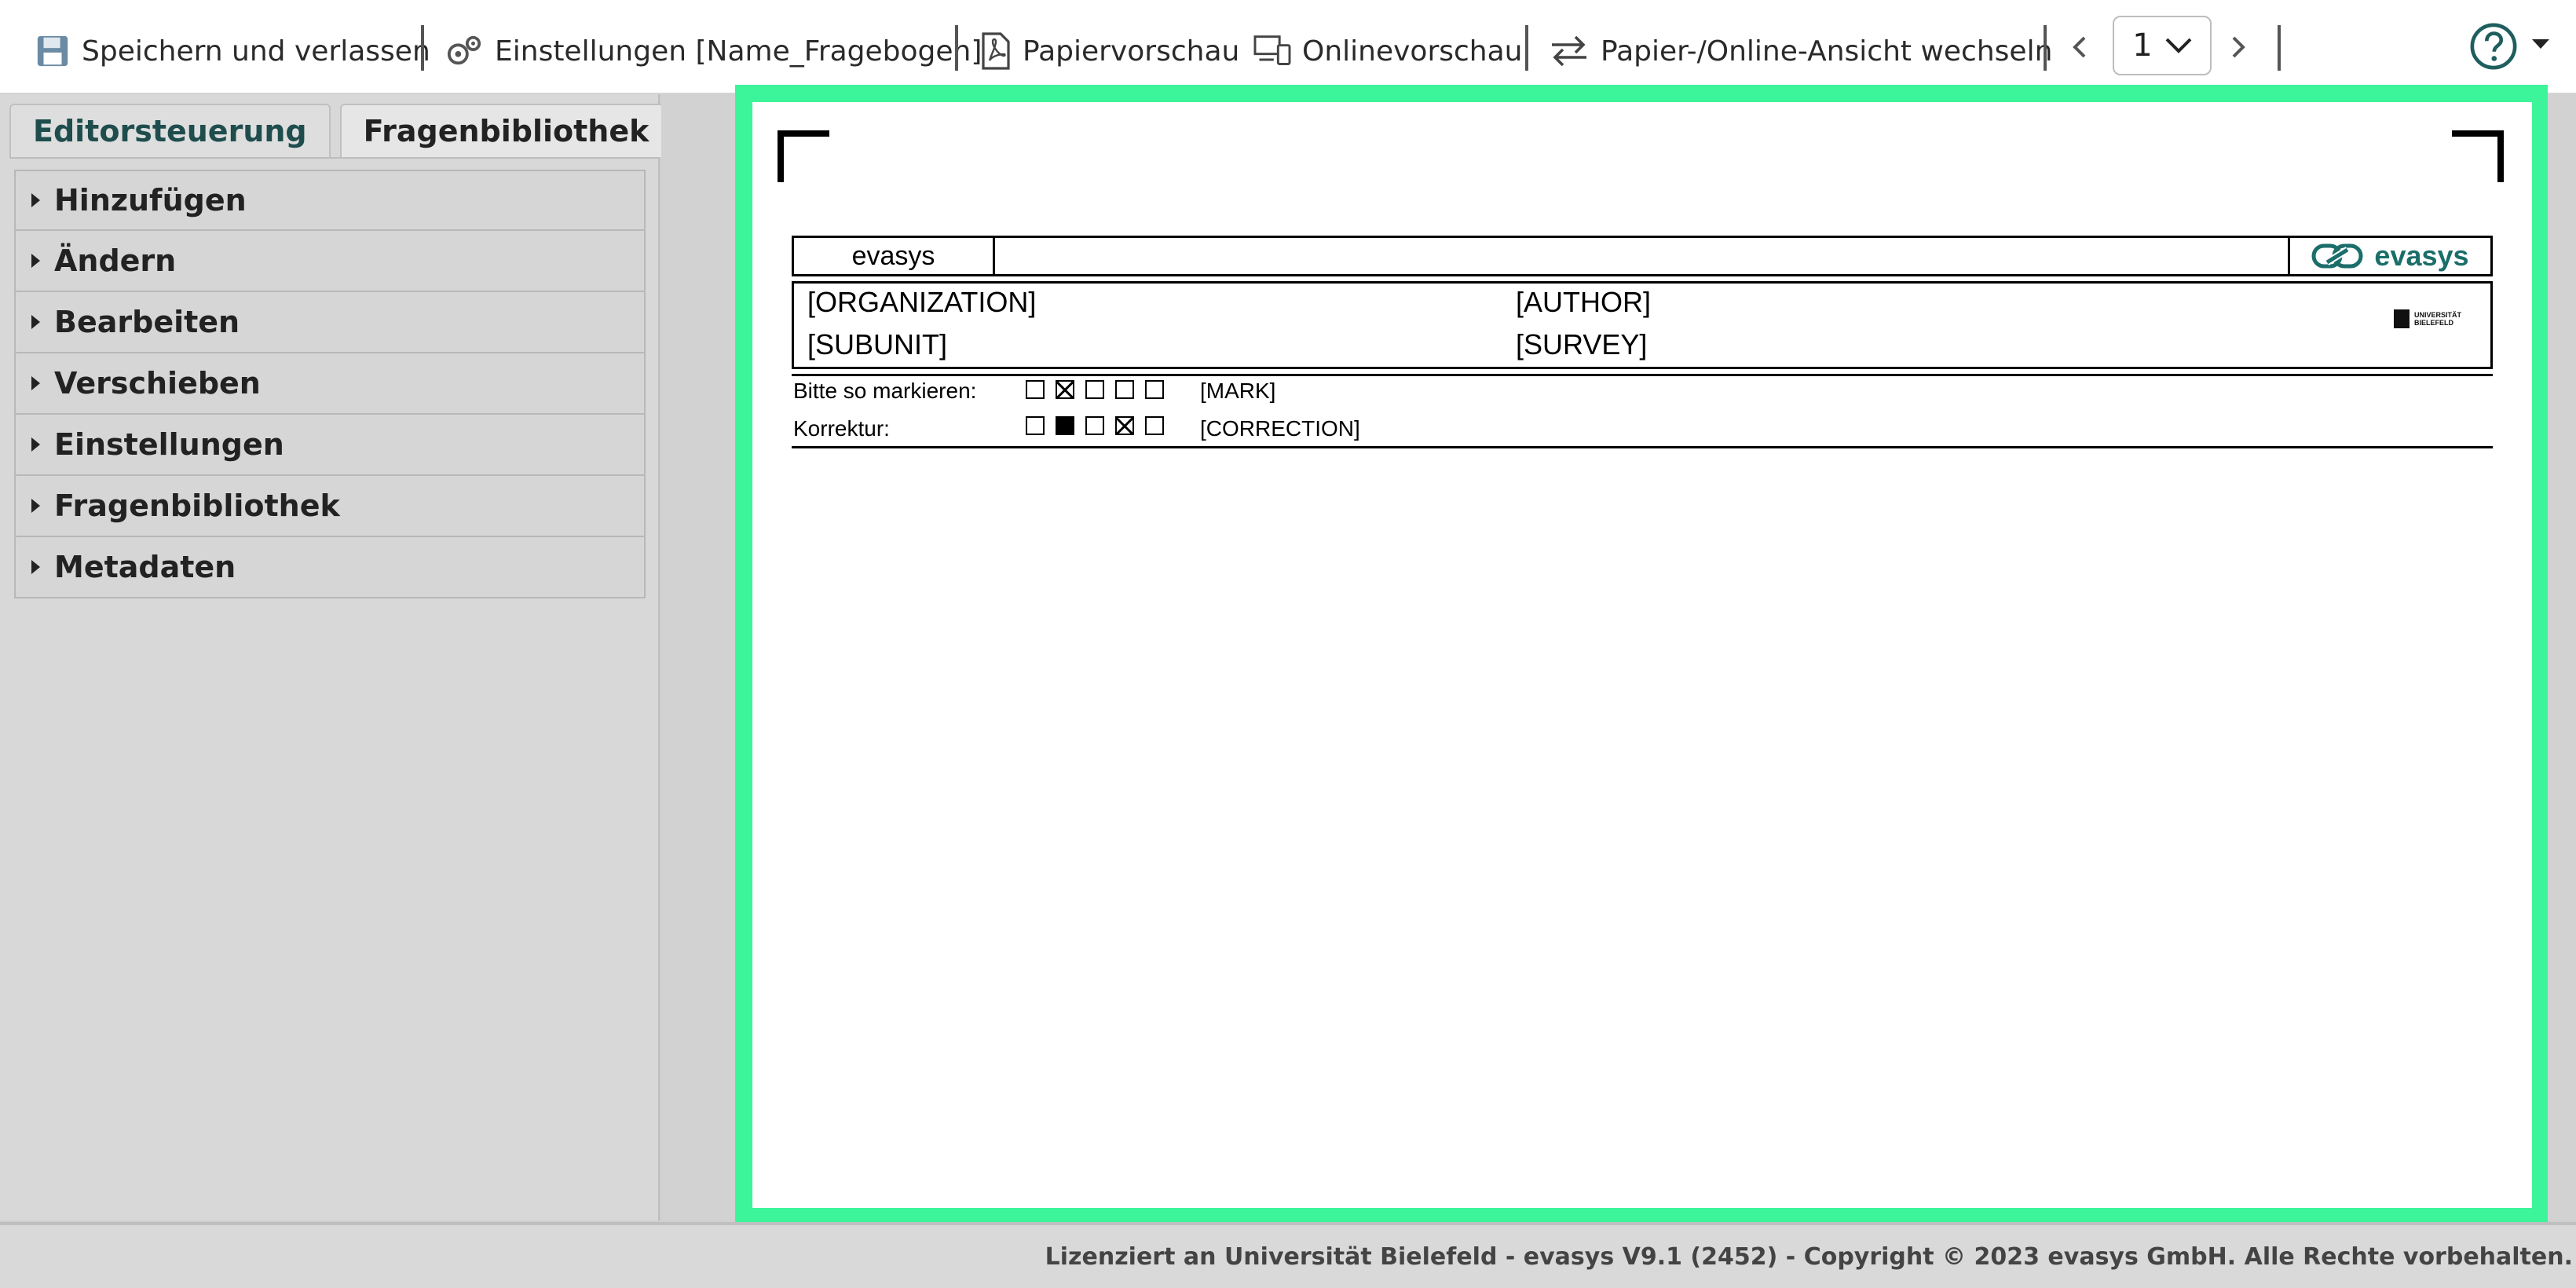 This screenshot has width=2576, height=1288. I want to click on paper-preview-button: Papiervorschau, so click(1110, 51).